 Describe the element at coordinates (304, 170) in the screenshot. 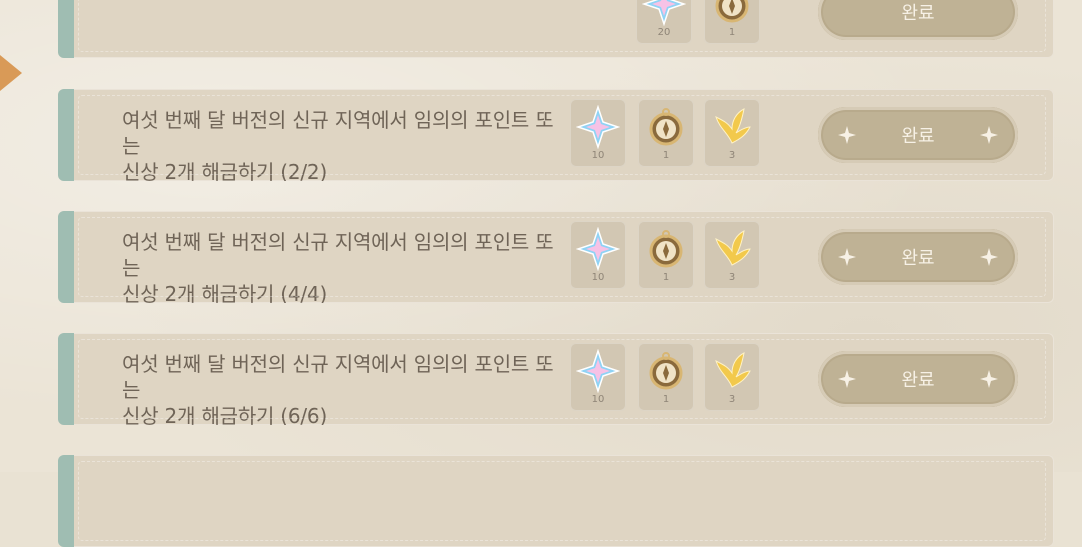

I see `quest-progress: (2/2)` at that location.